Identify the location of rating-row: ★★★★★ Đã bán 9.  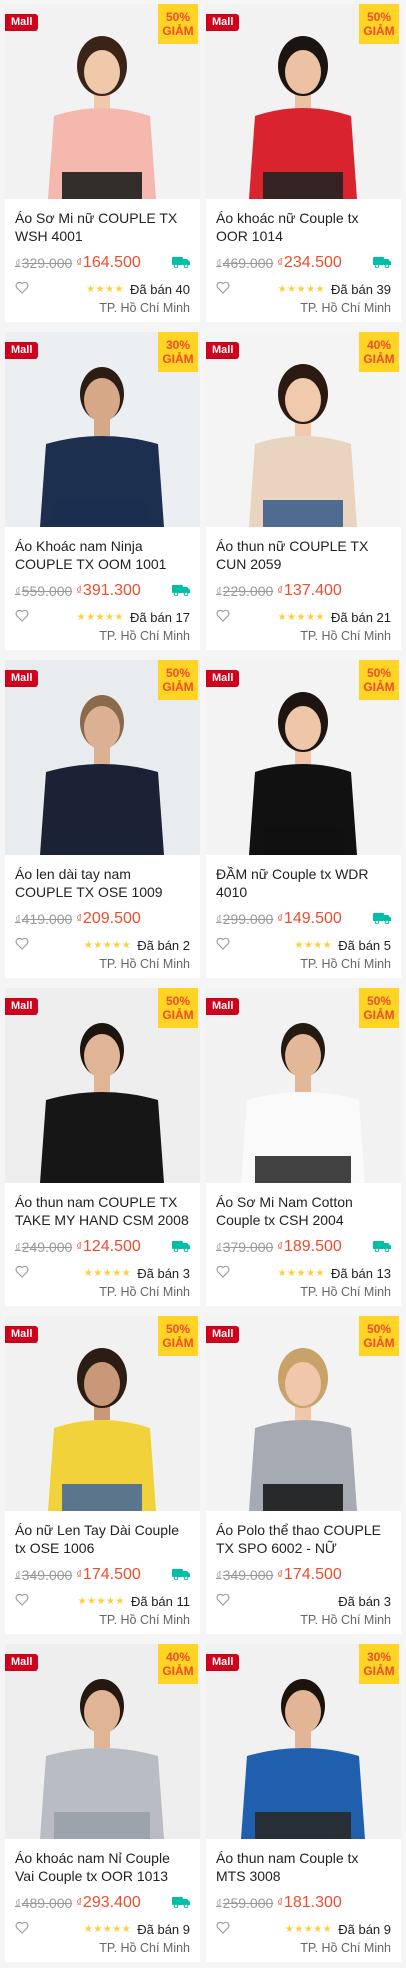
(102, 1929).